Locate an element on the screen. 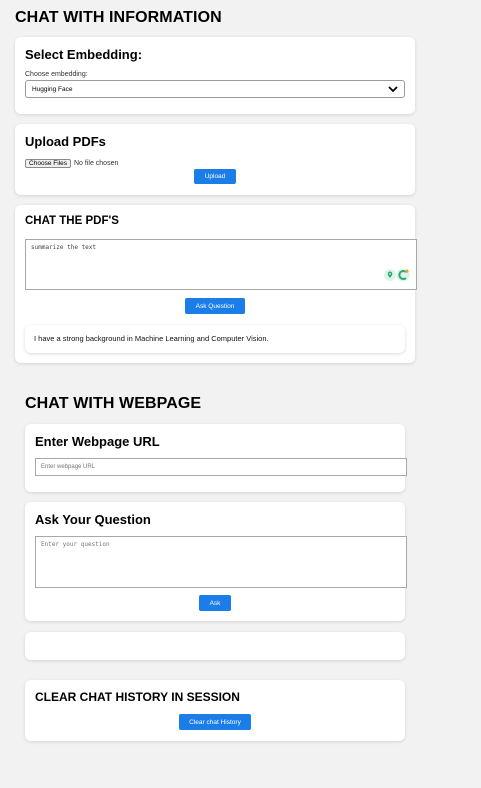 The image size is (481, 788). embedding-title: Select Embedding: is located at coordinates (84, 54).